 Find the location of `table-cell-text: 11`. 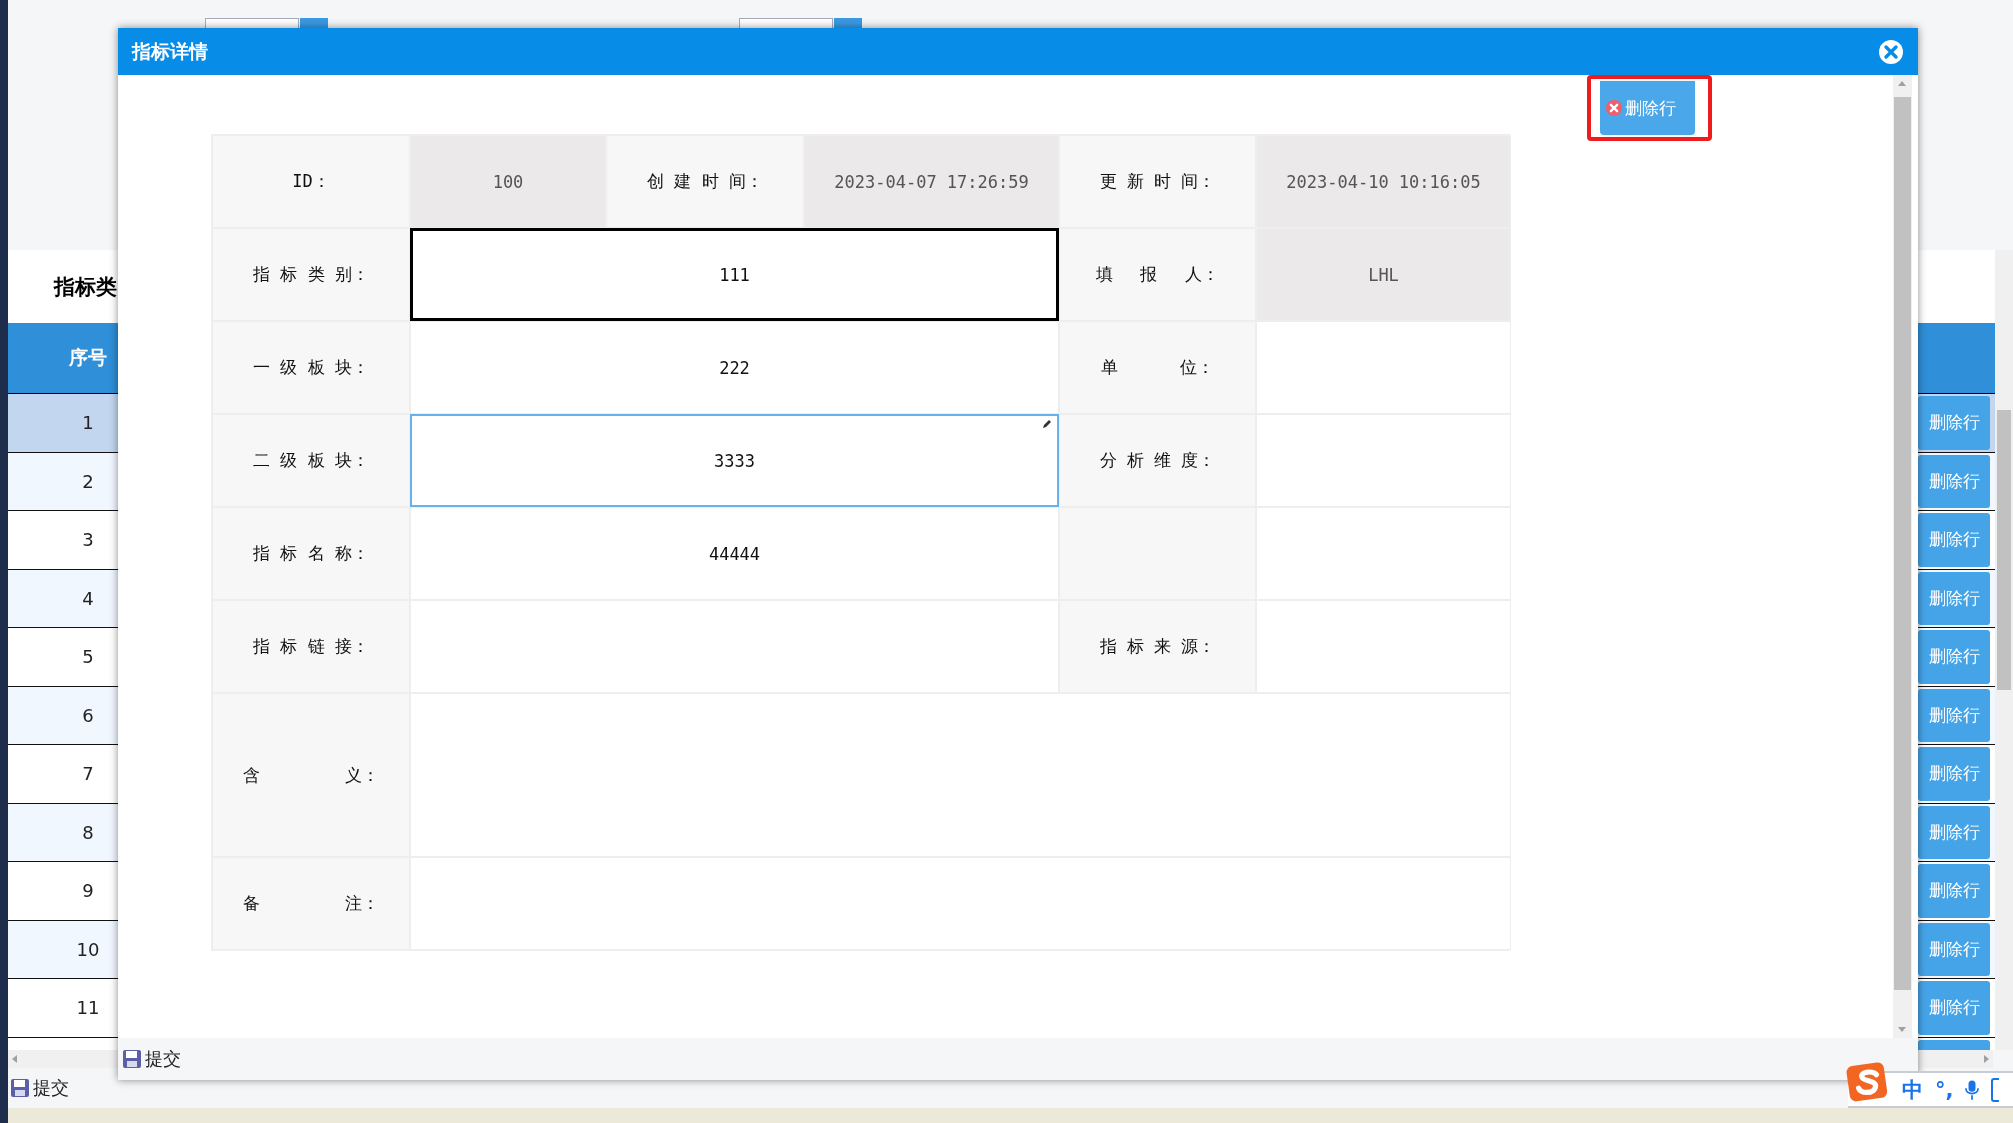

table-cell-text: 11 is located at coordinates (88, 1008).